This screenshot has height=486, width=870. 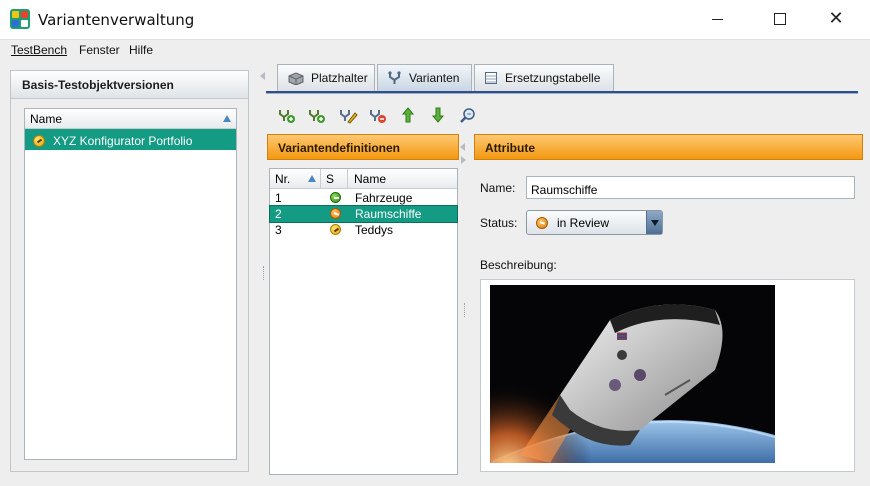 I want to click on status-label: Status:, so click(x=499, y=223).